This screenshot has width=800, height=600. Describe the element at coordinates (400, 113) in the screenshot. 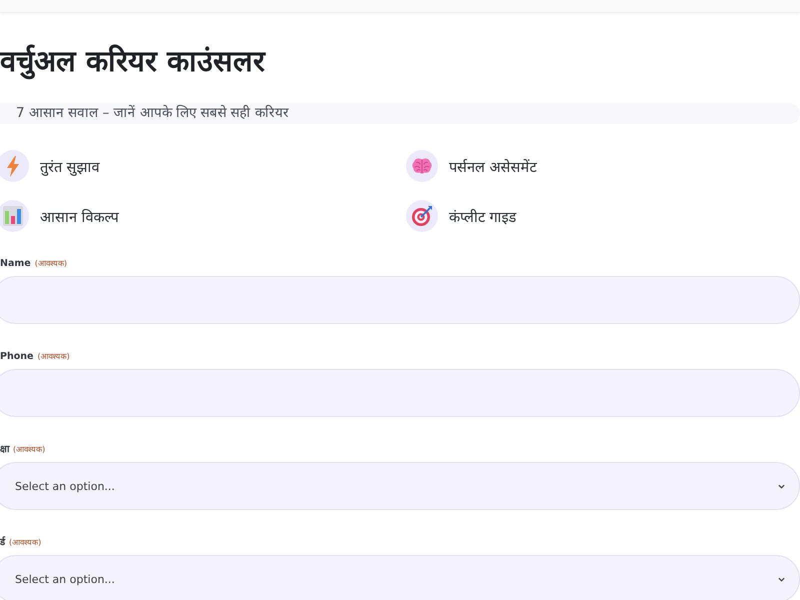

I see `subtitle-banner: 7 आसान सवाल – जानें आपके लिए सबसे सही करियर` at that location.